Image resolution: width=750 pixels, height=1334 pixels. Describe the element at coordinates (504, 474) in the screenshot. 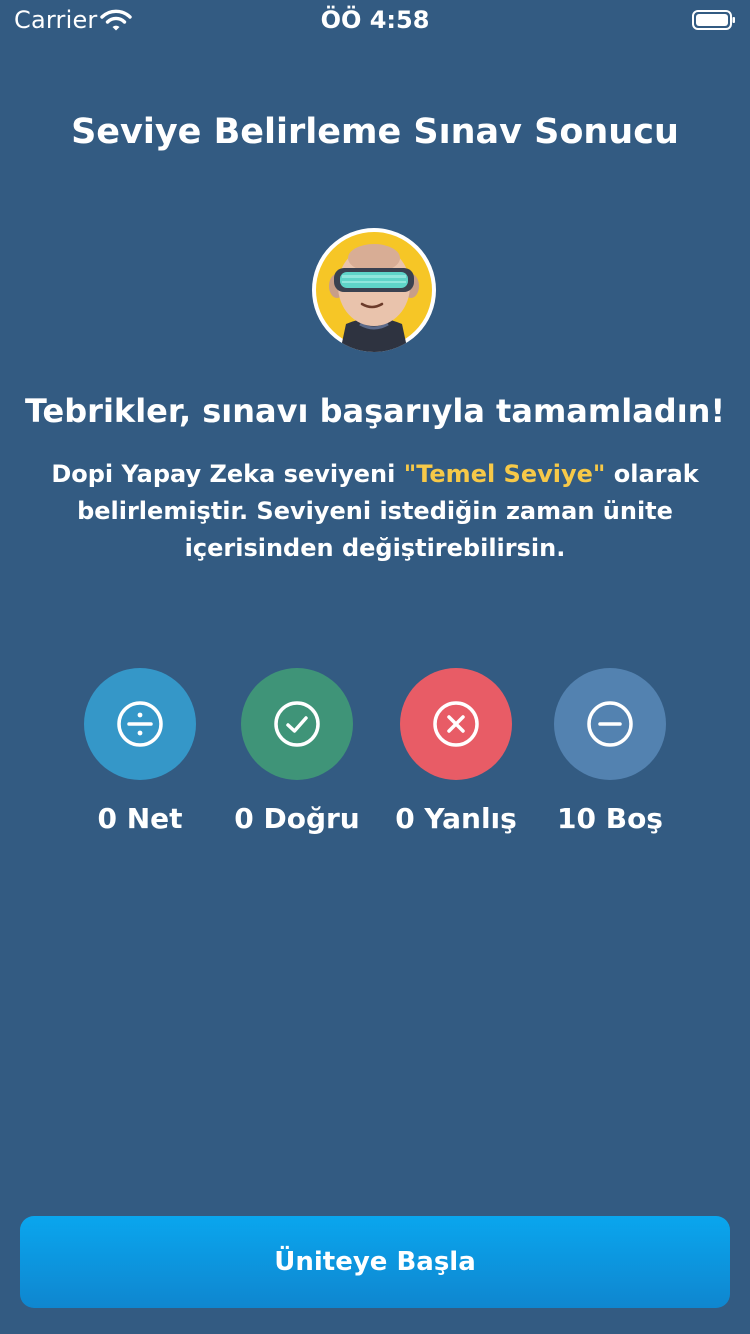

I see `level-highlight: "Temel Seviye"` at that location.